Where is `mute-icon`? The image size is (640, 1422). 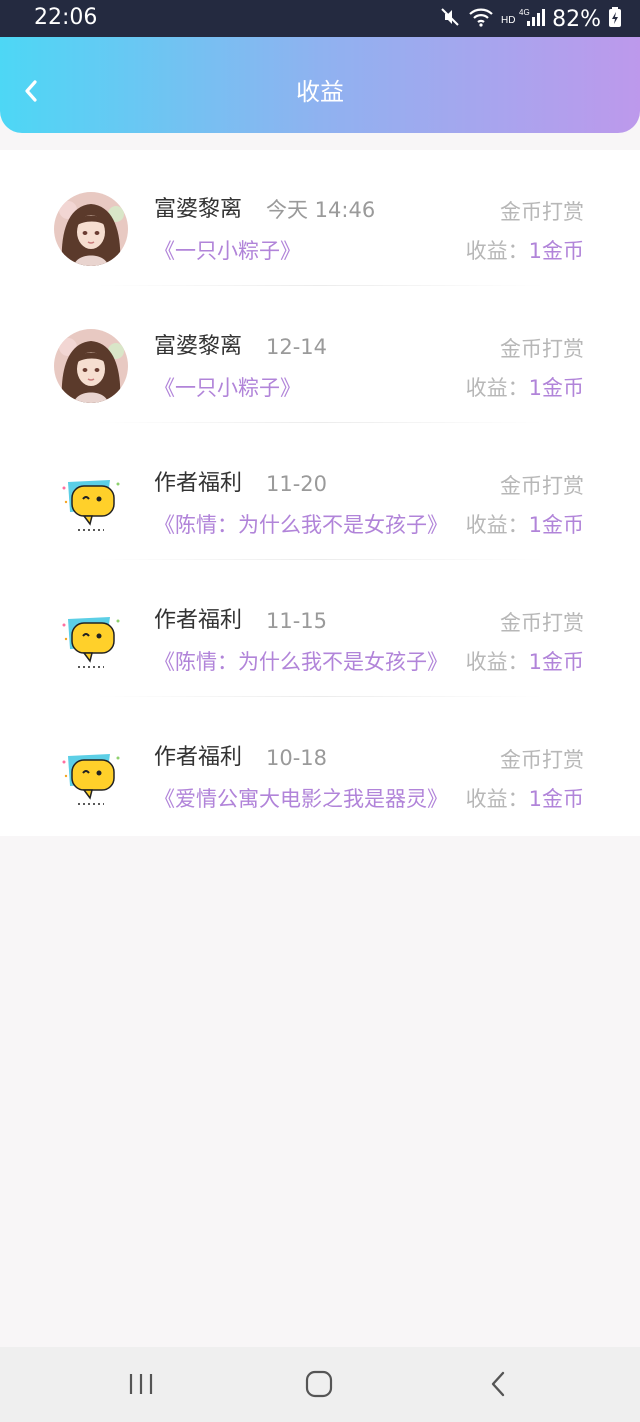
mute-icon is located at coordinates (450, 19).